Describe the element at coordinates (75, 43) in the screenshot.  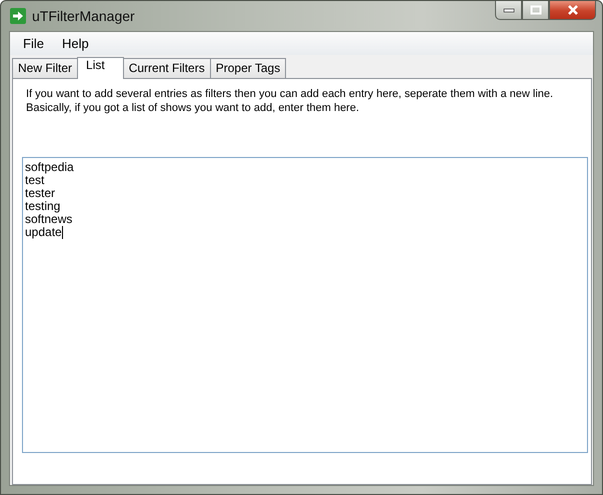
I see `menu-item: Help` at that location.